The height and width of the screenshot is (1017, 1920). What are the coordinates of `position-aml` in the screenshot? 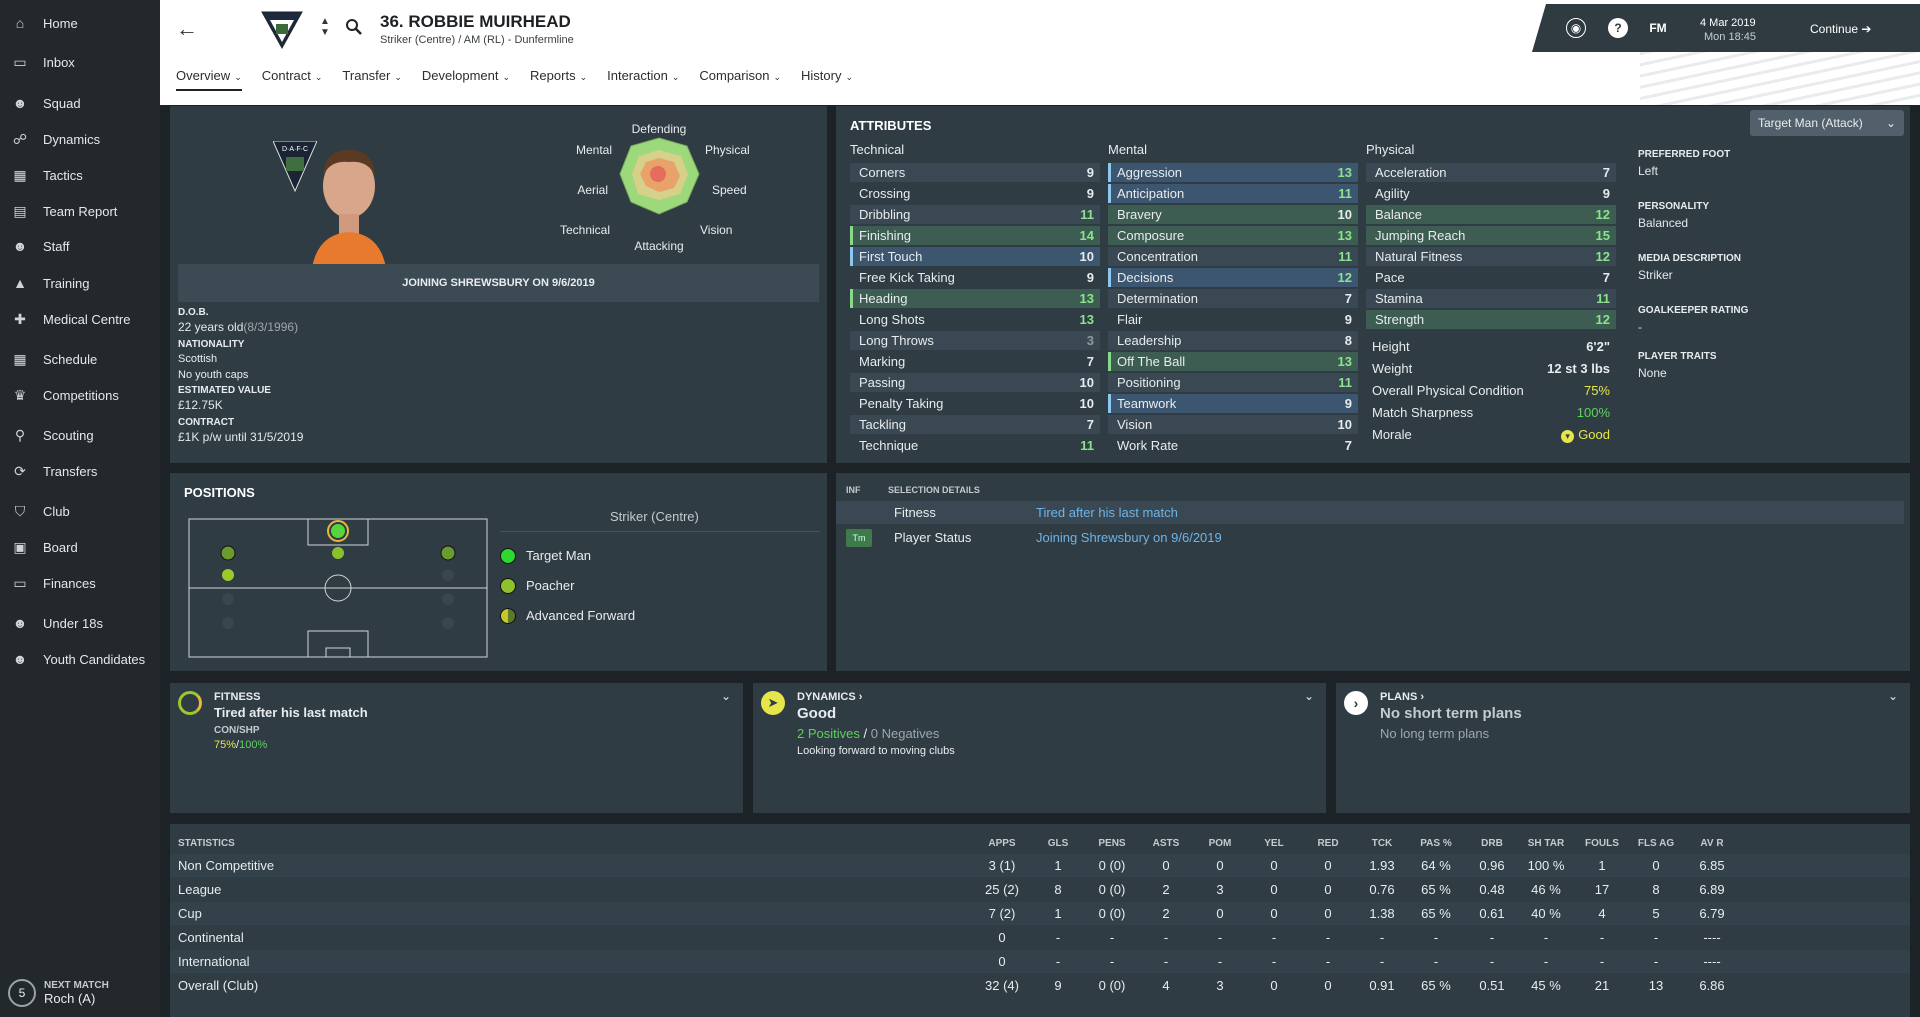 It's located at (228, 553).